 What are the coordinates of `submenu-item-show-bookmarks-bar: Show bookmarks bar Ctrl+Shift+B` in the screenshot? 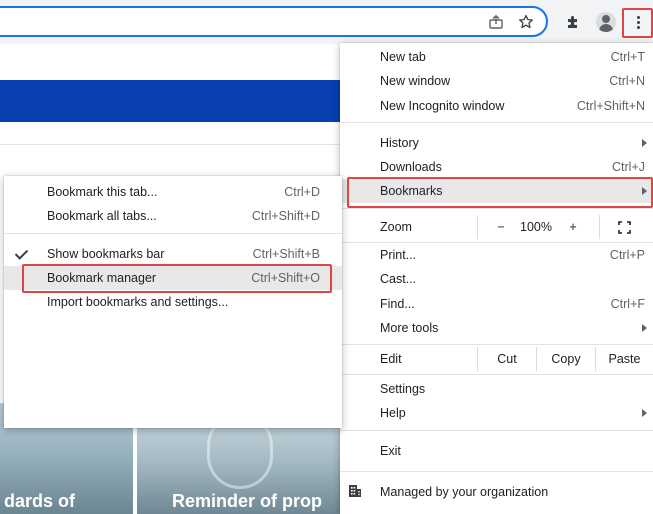 It's located at (173, 254).